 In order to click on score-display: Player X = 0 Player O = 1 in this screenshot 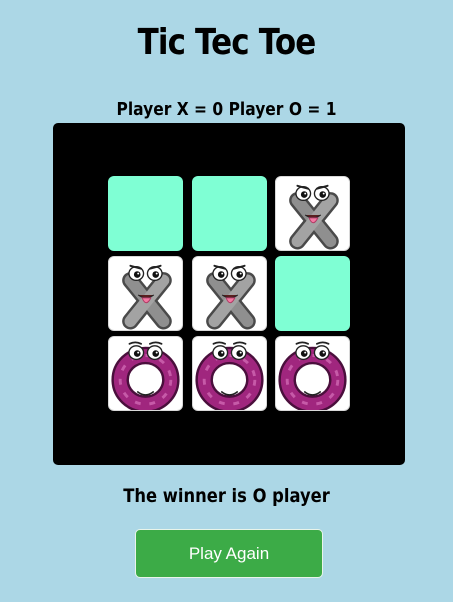, I will do `click(226, 109)`.